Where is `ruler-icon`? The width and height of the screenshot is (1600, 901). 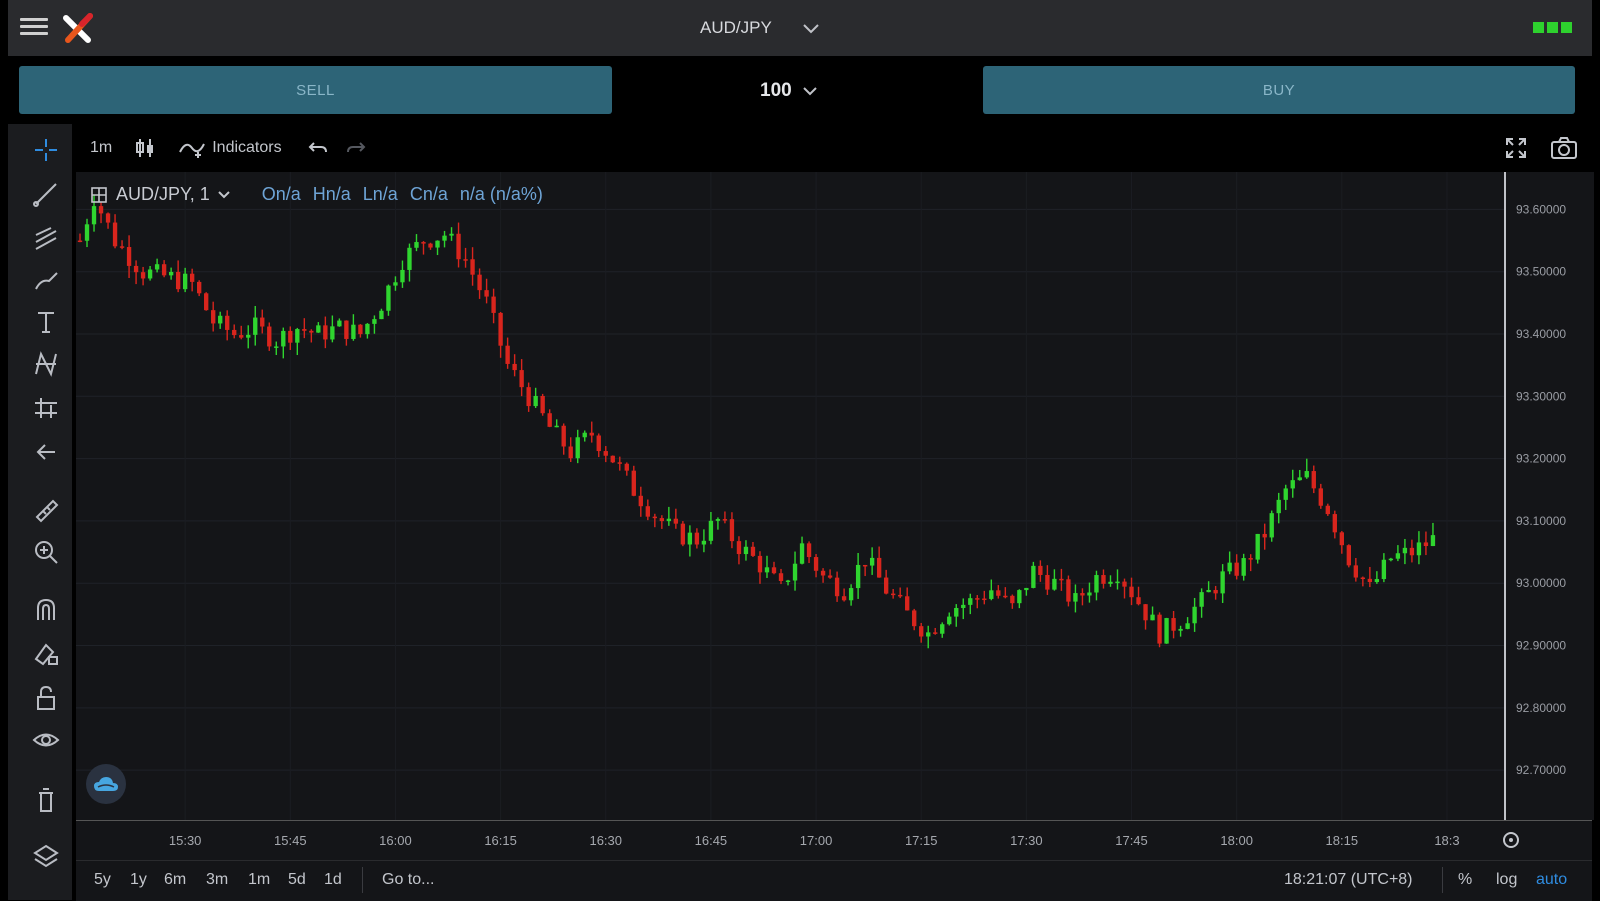 ruler-icon is located at coordinates (46, 510).